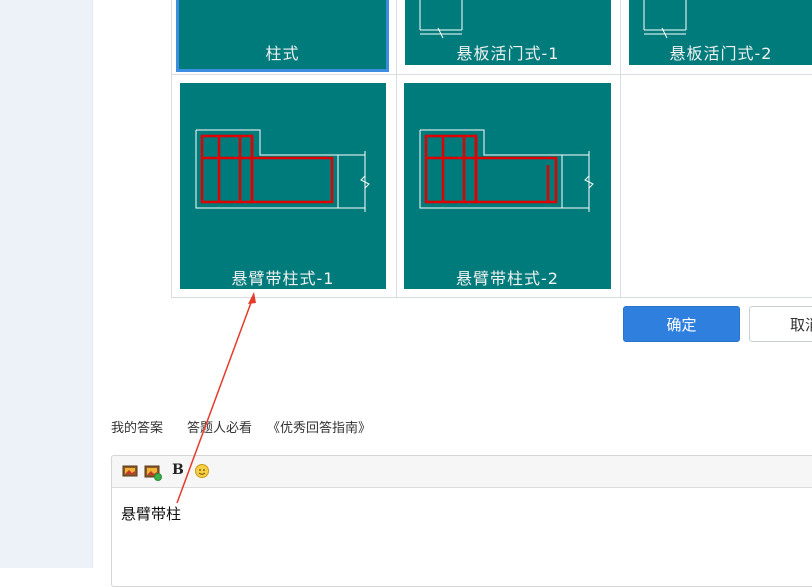 This screenshot has height=587, width=812. Describe the element at coordinates (46, 284) in the screenshot. I see `page-left-gutter` at that location.